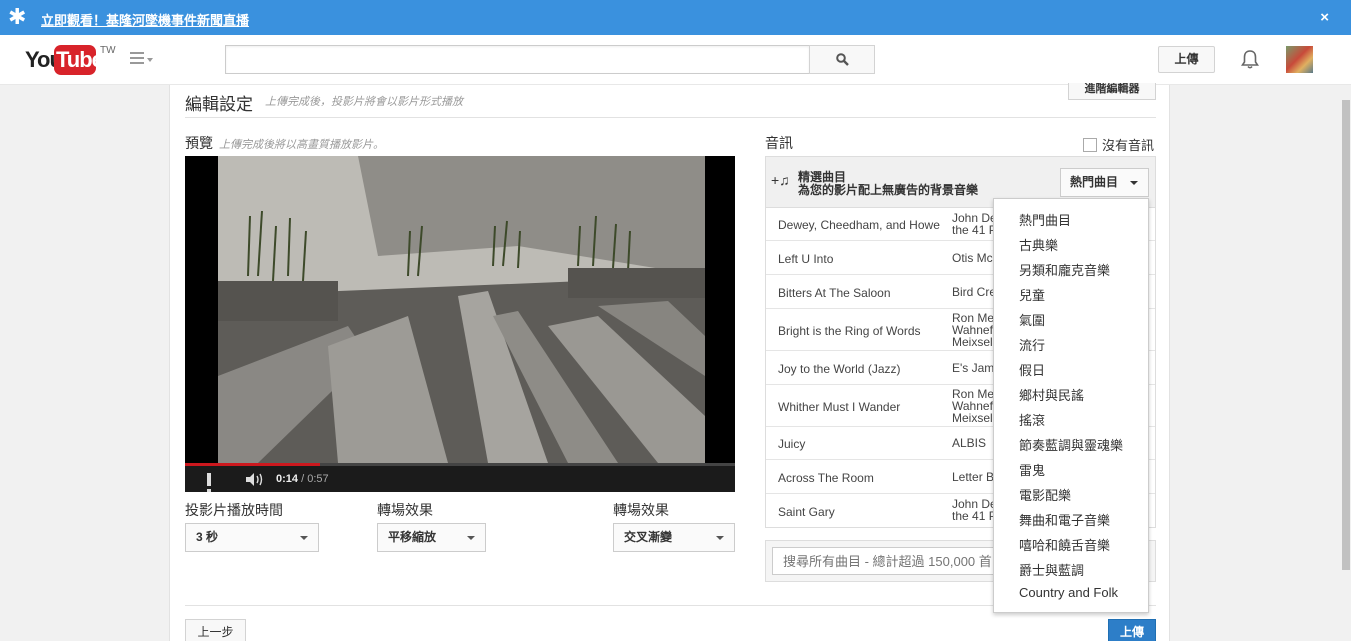 This screenshot has width=1351, height=641. Describe the element at coordinates (806, 512) in the screenshot. I see `track-name: Saint Gary` at that location.